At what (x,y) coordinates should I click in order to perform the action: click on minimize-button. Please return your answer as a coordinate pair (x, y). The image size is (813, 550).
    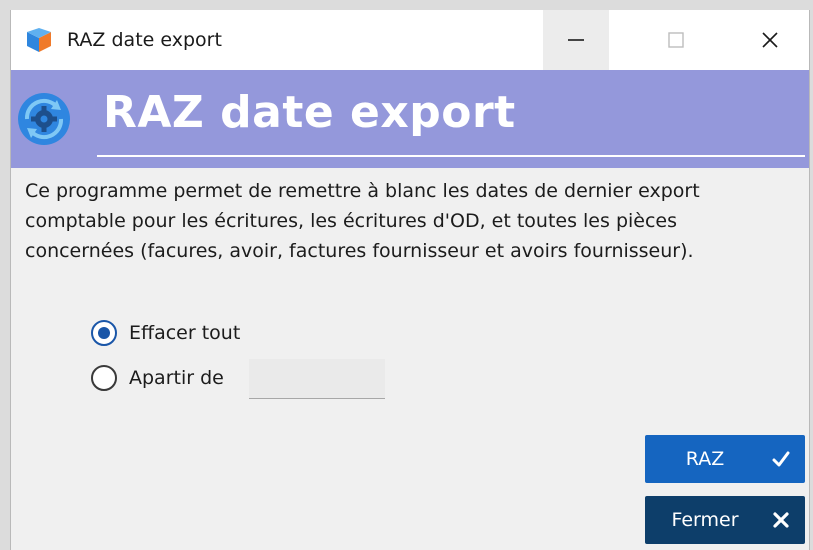
    Looking at the image, I should click on (576, 40).